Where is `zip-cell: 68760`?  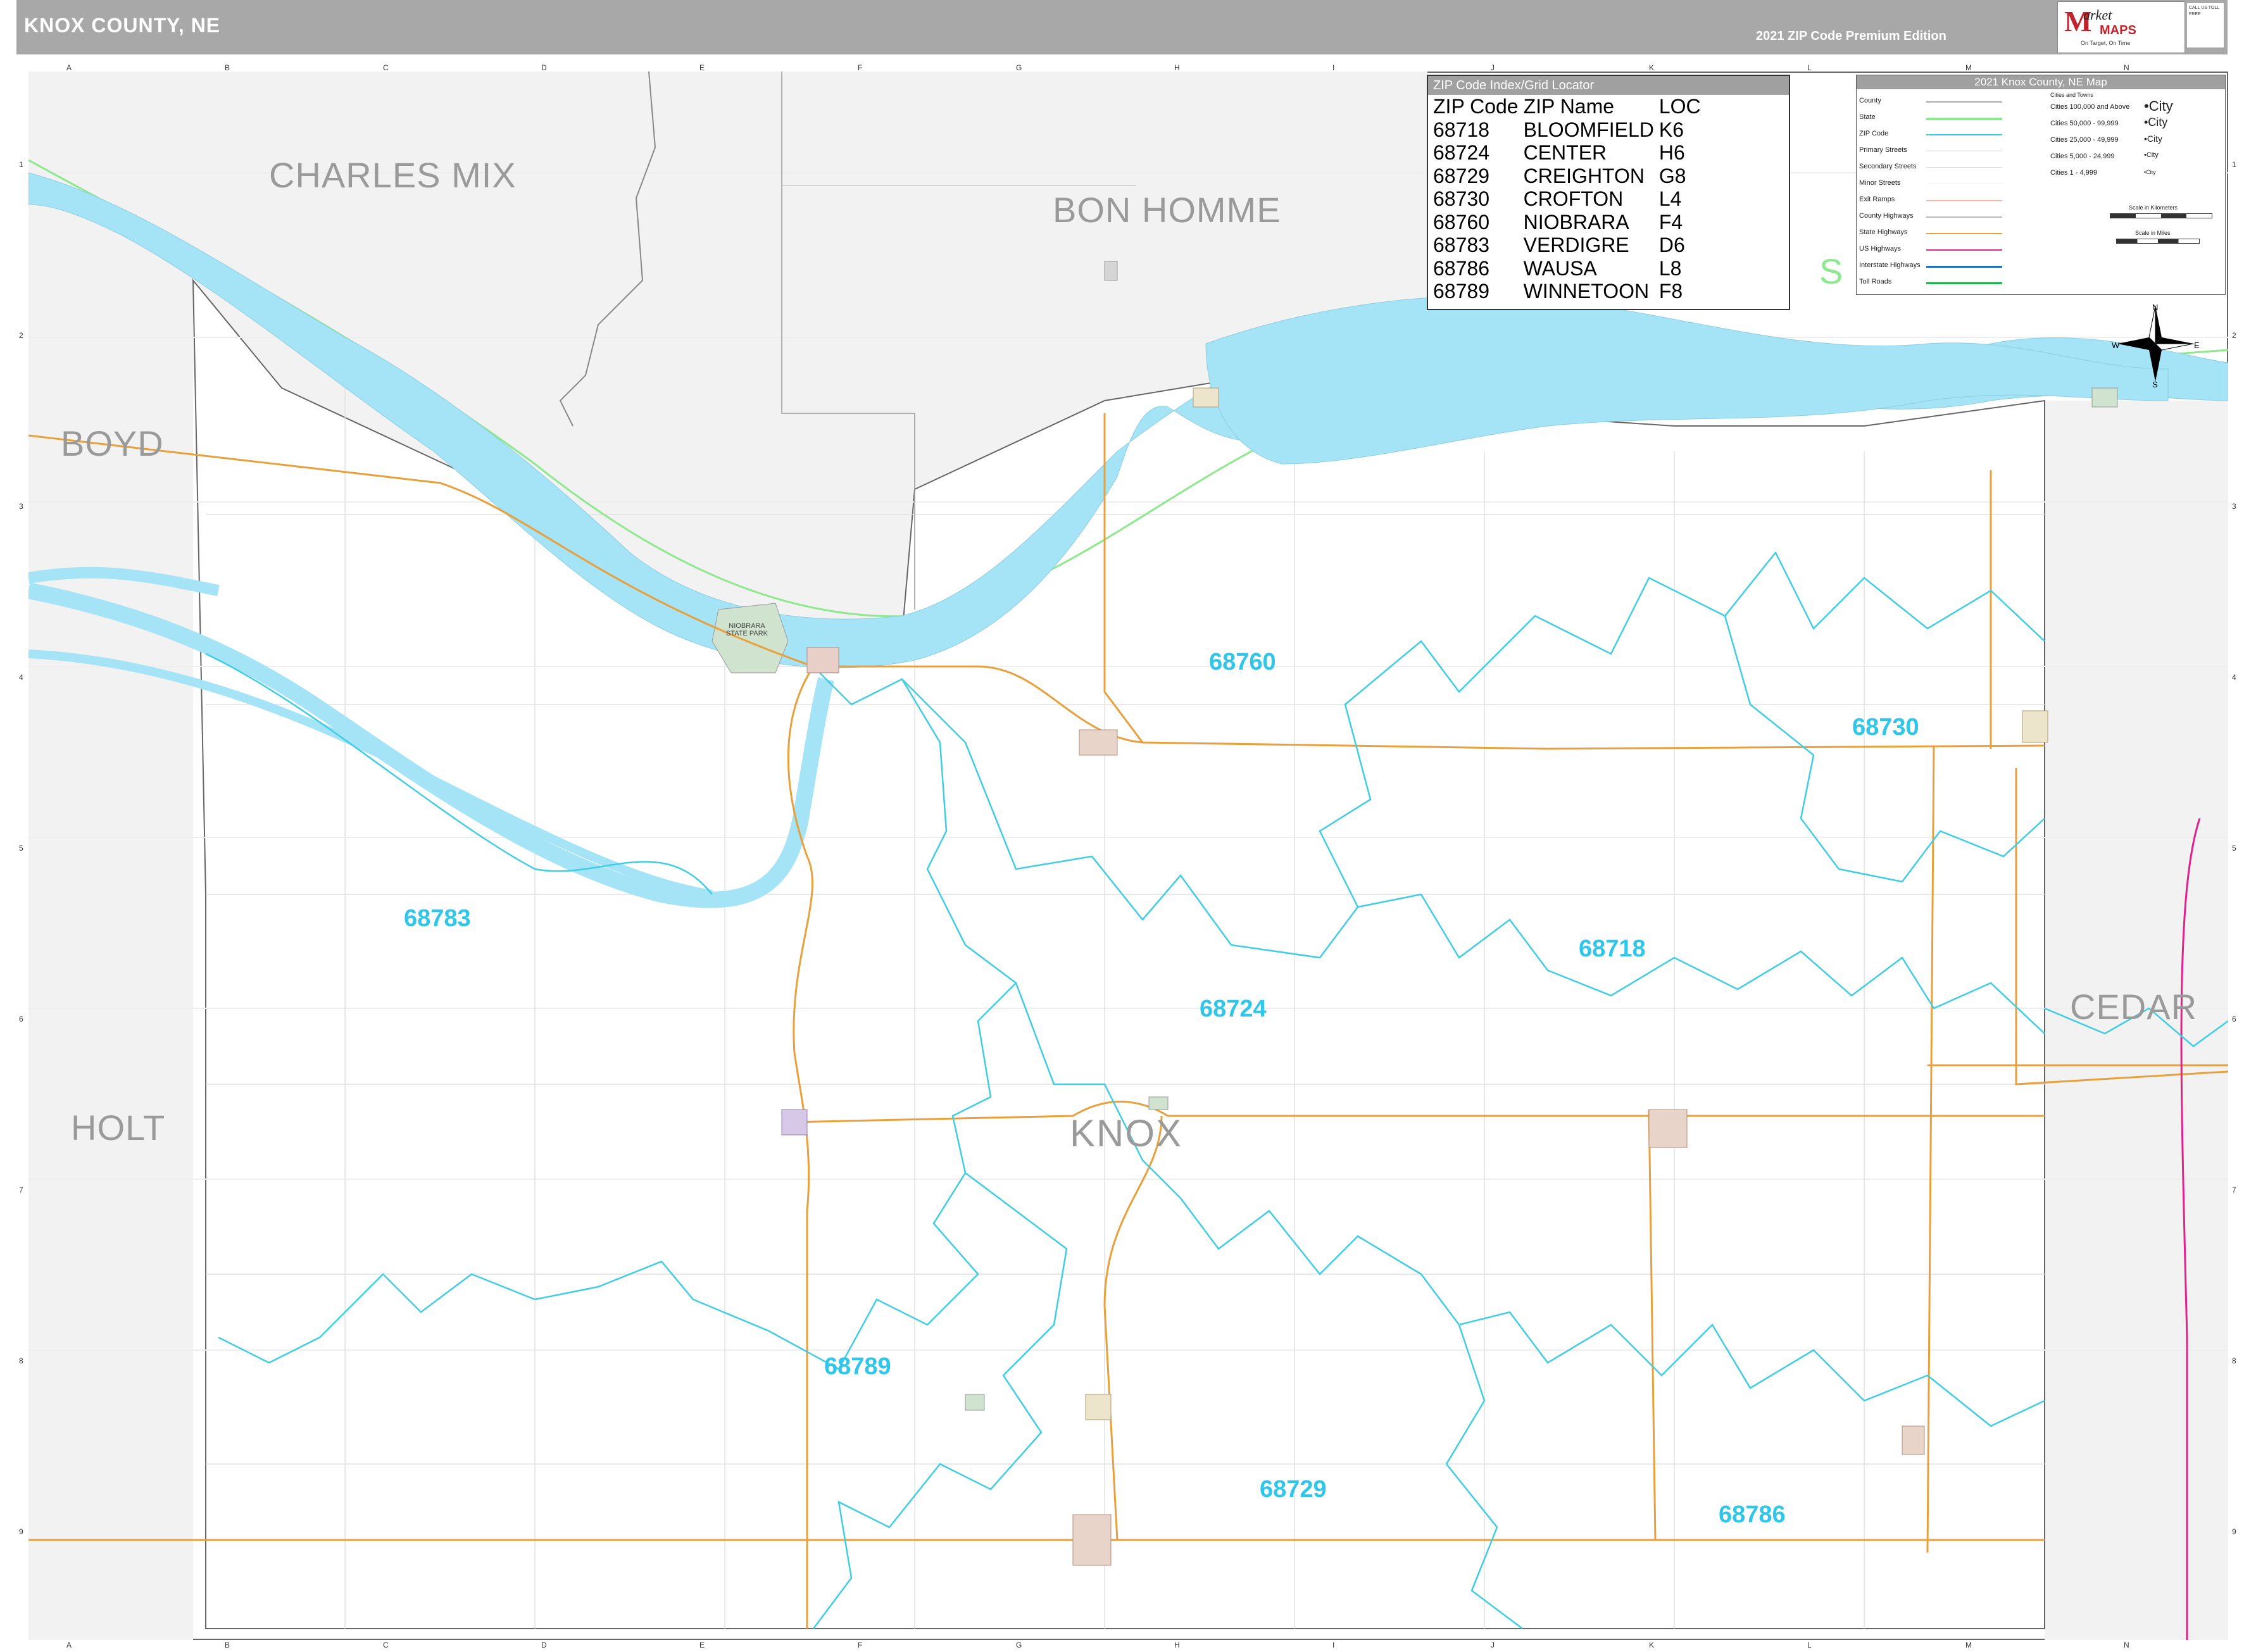
zip-cell: 68760 is located at coordinates (1461, 222).